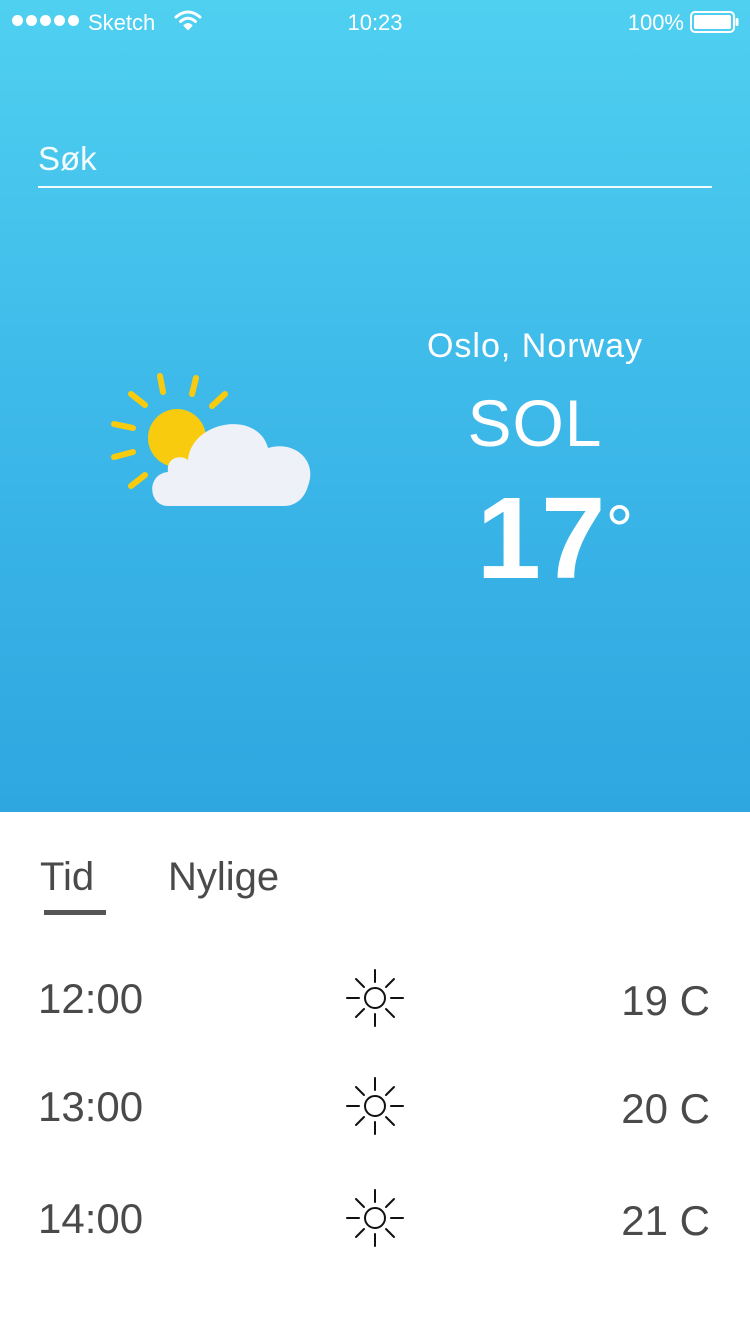 The width and height of the screenshot is (750, 1334). Describe the element at coordinates (211, 439) in the screenshot. I see `partly-cloudy-icon` at that location.